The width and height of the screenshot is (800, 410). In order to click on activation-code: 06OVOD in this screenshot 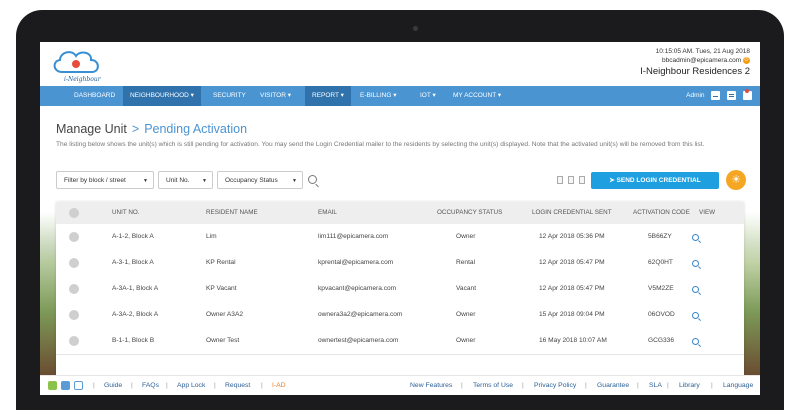, I will do `click(661, 314)`.